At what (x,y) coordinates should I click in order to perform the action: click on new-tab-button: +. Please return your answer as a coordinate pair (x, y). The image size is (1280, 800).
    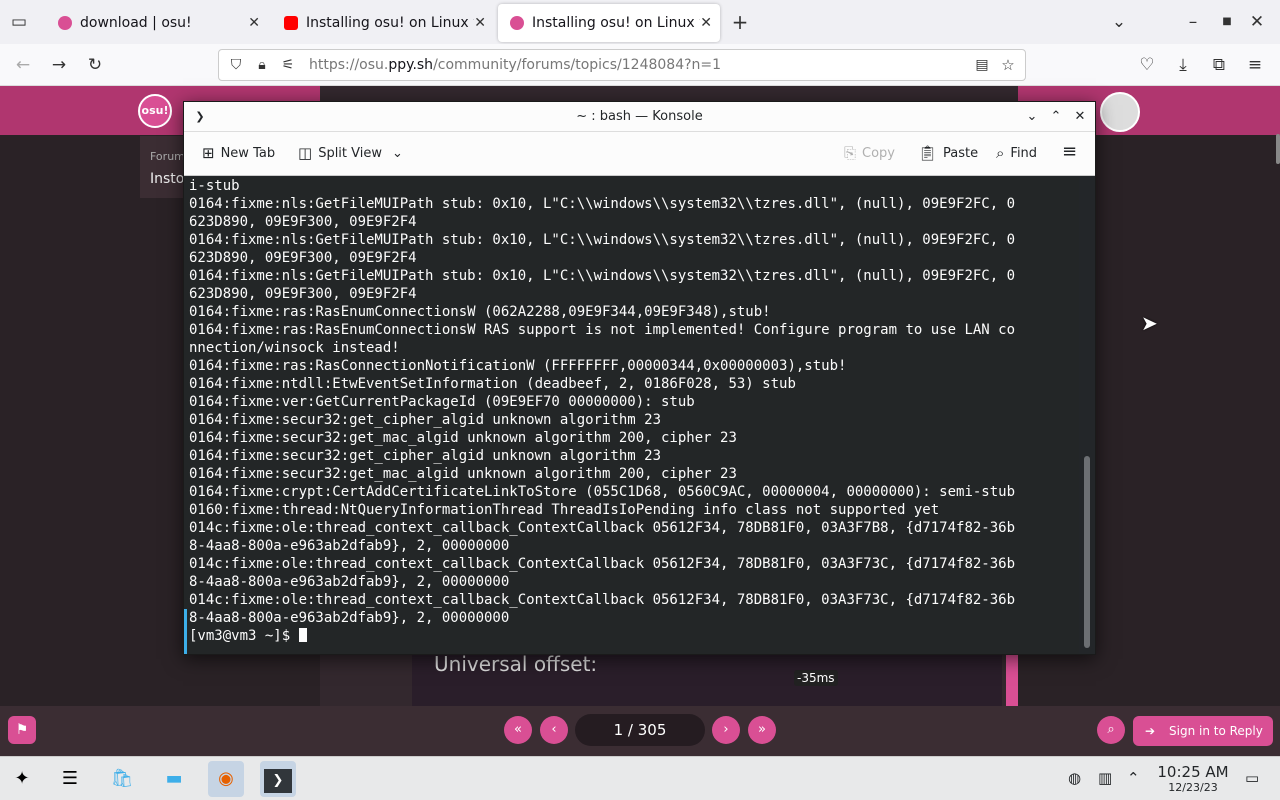
    Looking at the image, I should click on (740, 22).